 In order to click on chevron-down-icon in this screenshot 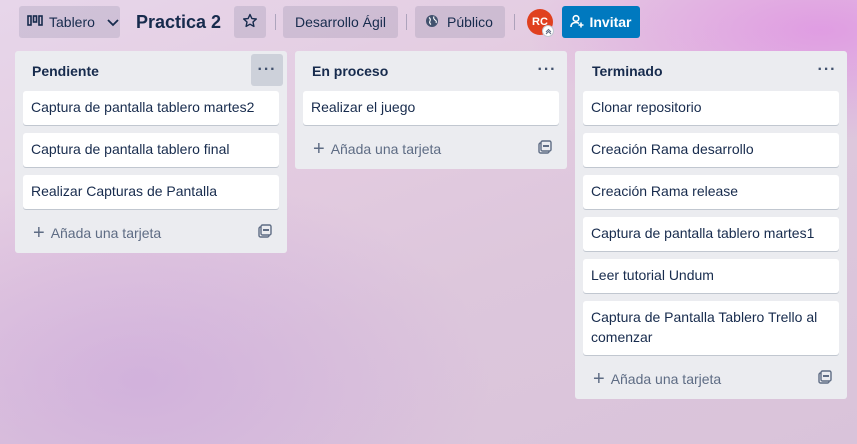, I will do `click(113, 22)`.